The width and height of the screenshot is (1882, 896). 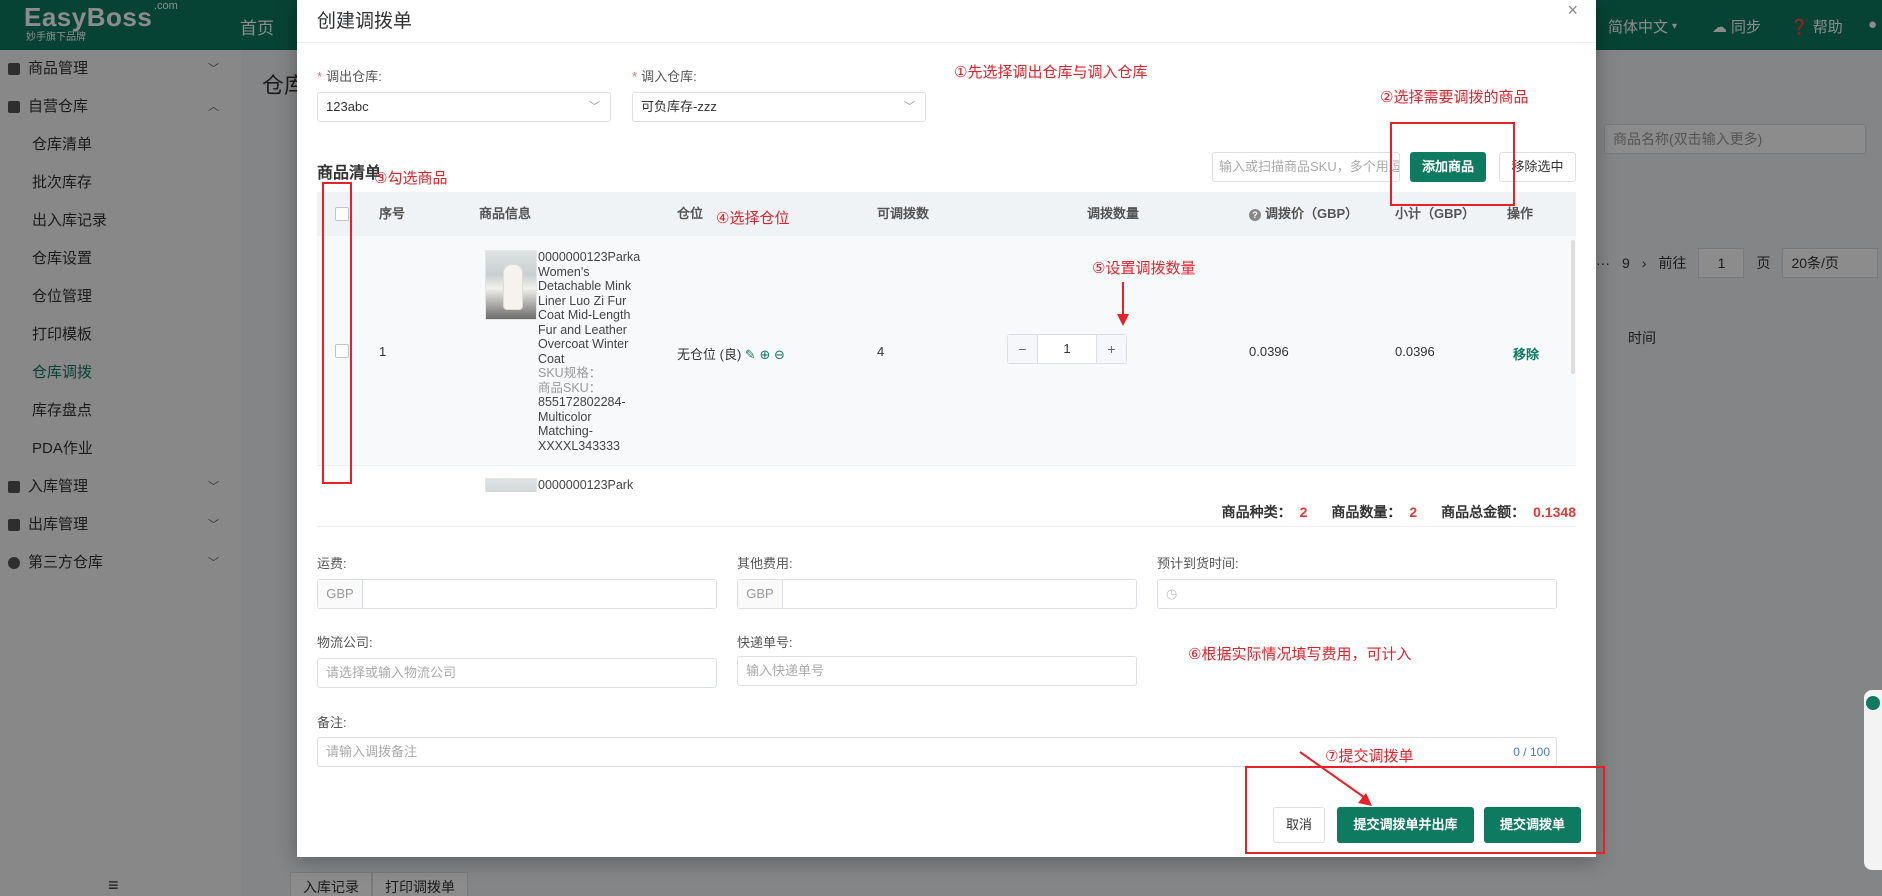 I want to click on quantity-input: 1, so click(x=1067, y=349).